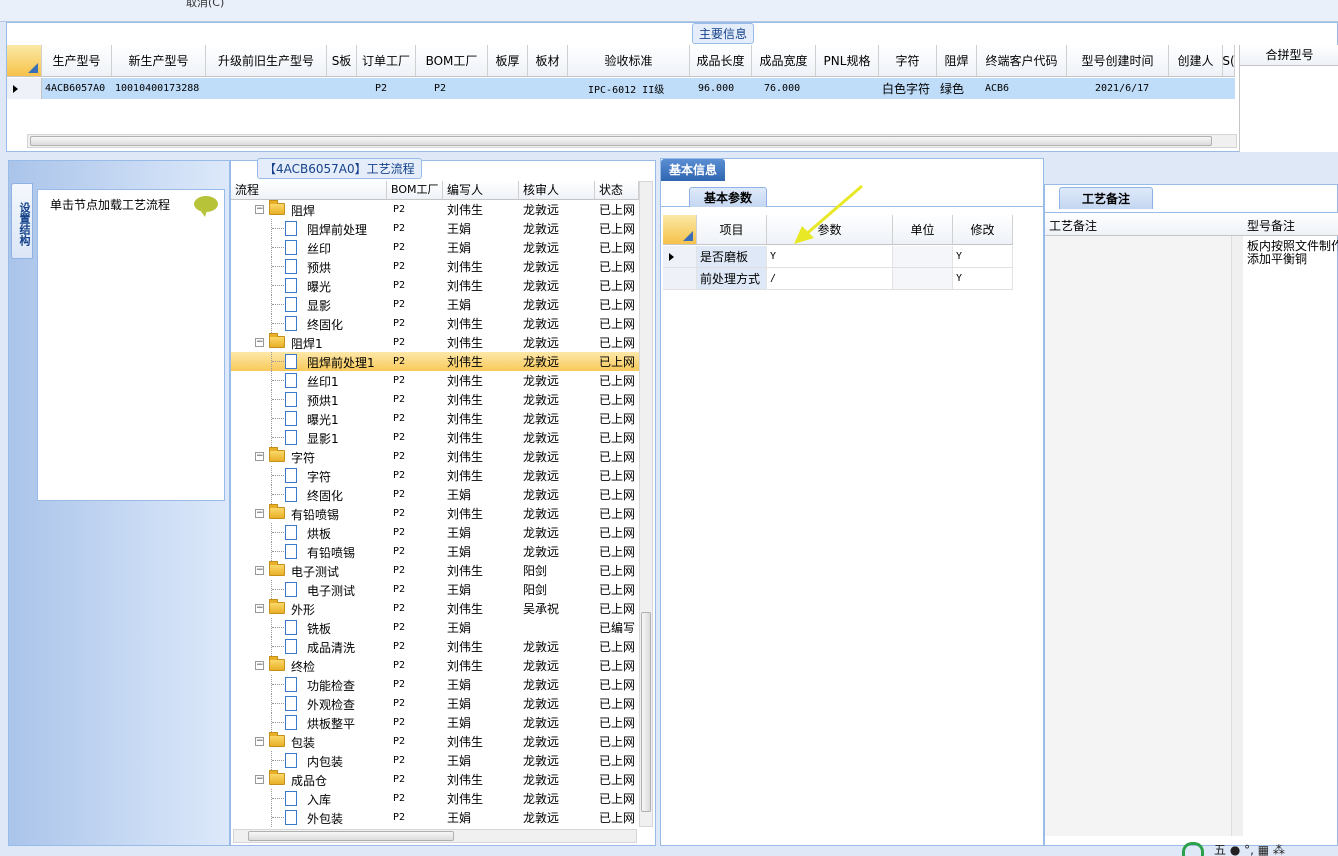 This screenshot has height=856, width=1338. Describe the element at coordinates (732, 229) in the screenshot. I see `col-header-item: 项目` at that location.